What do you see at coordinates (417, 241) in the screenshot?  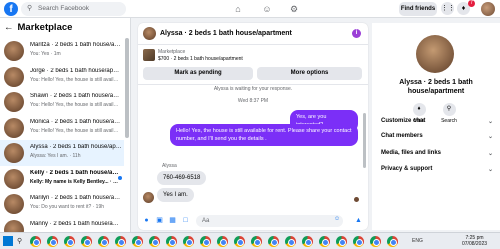 I see `system-tray: ENG` at bounding box center [417, 241].